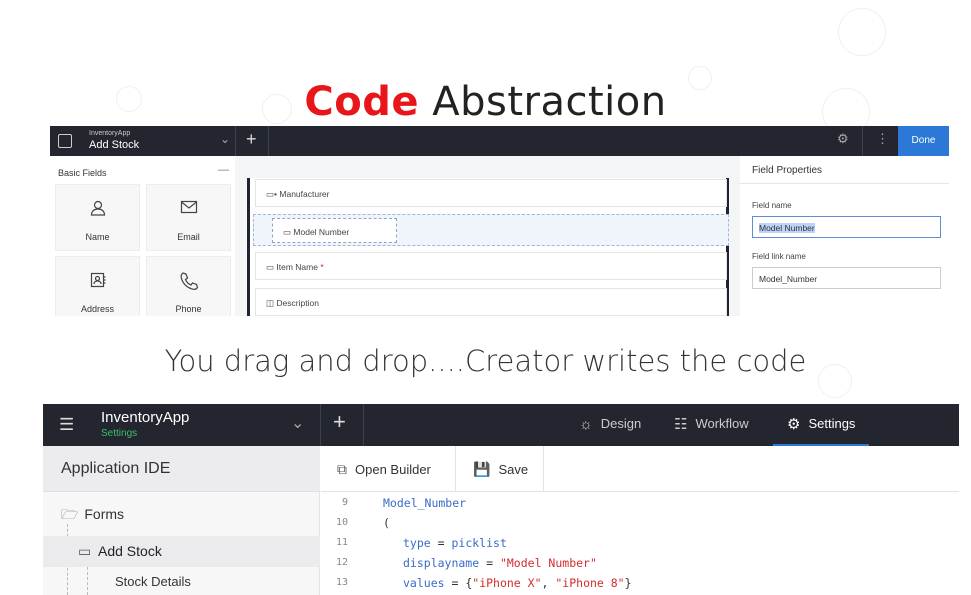 The height and width of the screenshot is (595, 971). Describe the element at coordinates (142, 236) in the screenshot. I see `basic-fields-panel: Basic Fields — Name Email Address Phone` at that location.